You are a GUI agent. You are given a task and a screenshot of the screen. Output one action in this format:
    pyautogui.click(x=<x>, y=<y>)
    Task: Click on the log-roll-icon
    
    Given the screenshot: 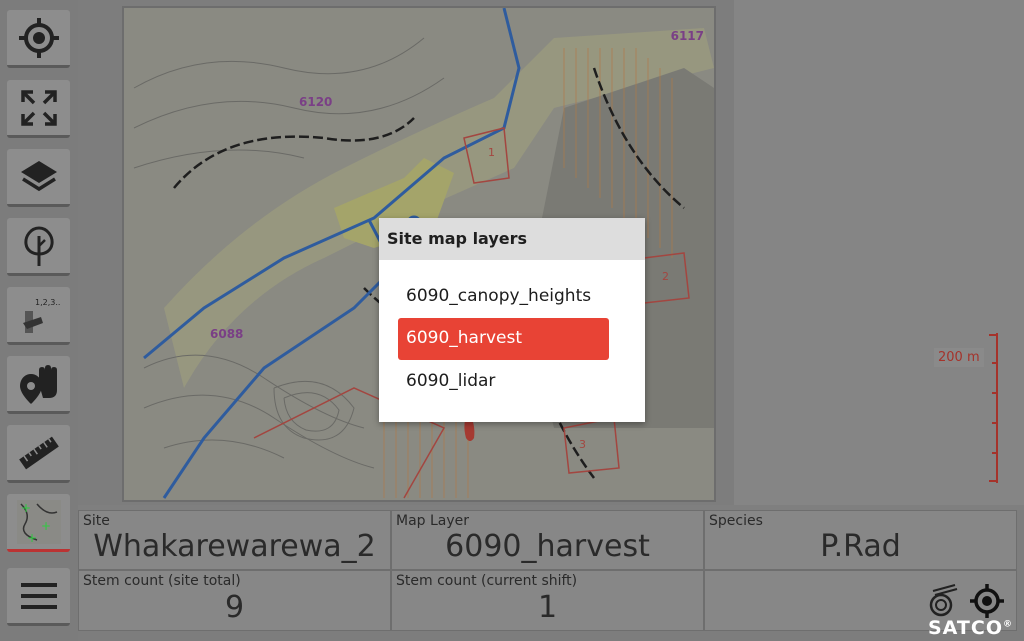 What is the action you would take?
    pyautogui.click(x=943, y=600)
    